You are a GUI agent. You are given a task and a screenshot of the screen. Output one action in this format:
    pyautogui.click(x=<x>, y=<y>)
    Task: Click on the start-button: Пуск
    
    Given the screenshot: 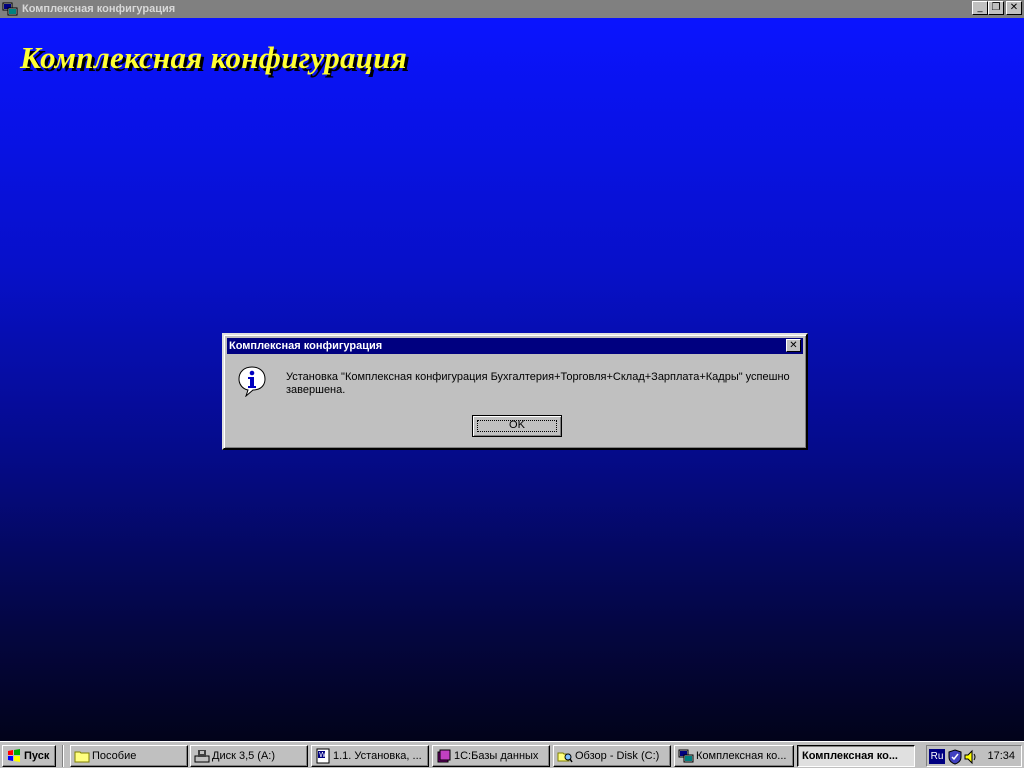 What is the action you would take?
    pyautogui.click(x=29, y=756)
    